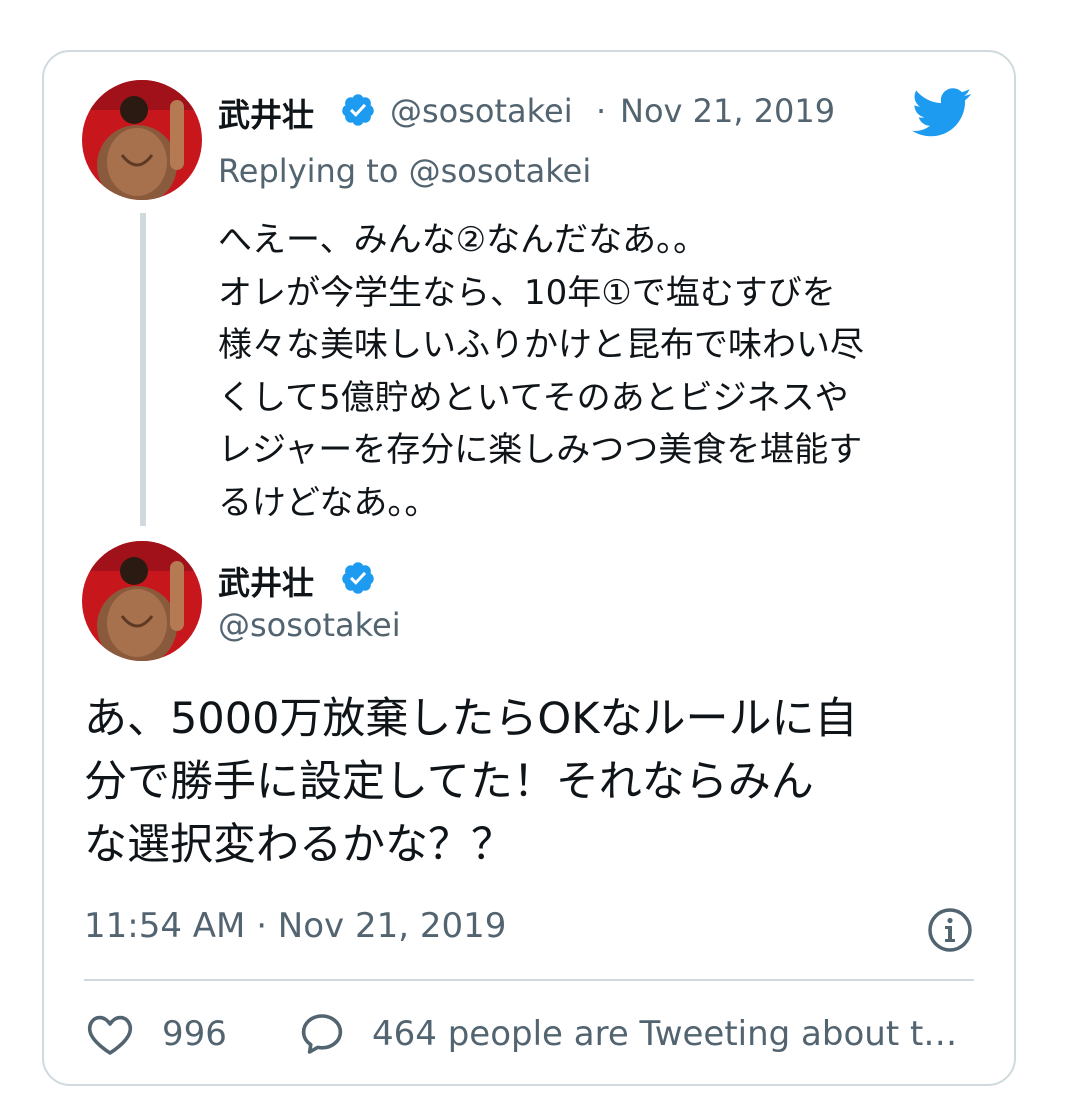 This screenshot has height=1095, width=1080. What do you see at coordinates (143, 369) in the screenshot?
I see `thread-connector-line` at bounding box center [143, 369].